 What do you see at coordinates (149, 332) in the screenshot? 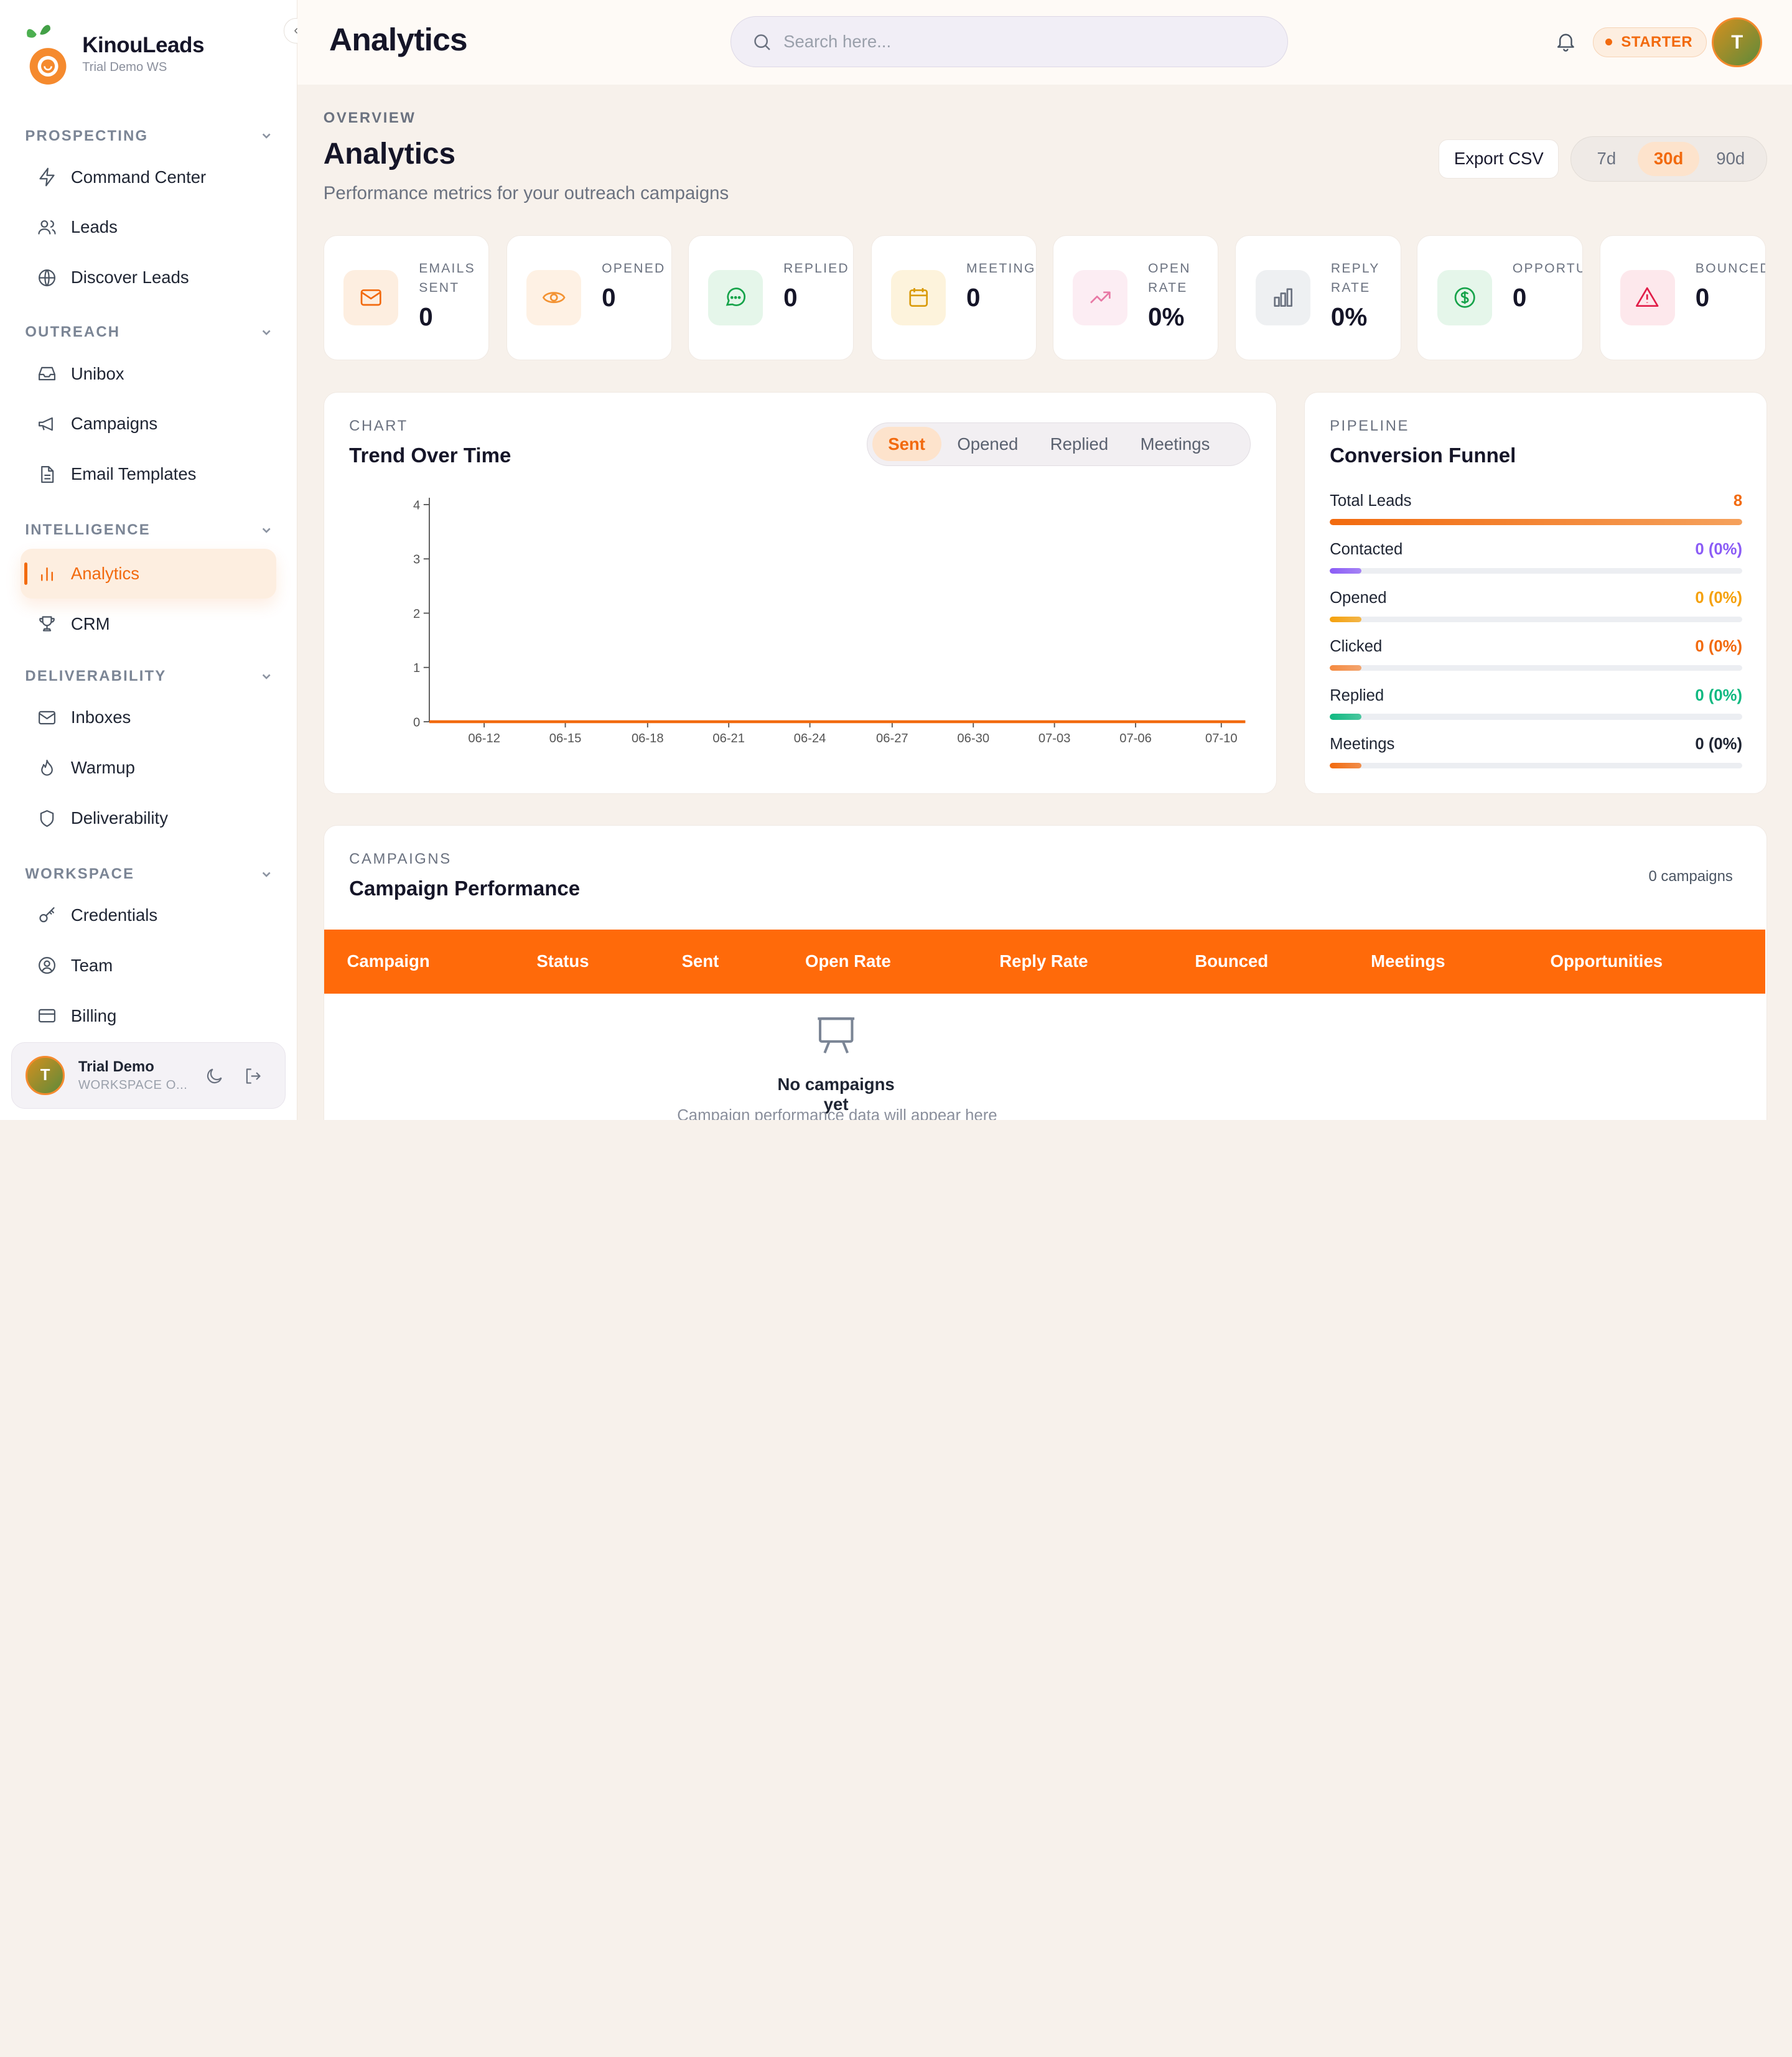
I see `section-header: OUTREACH` at bounding box center [149, 332].